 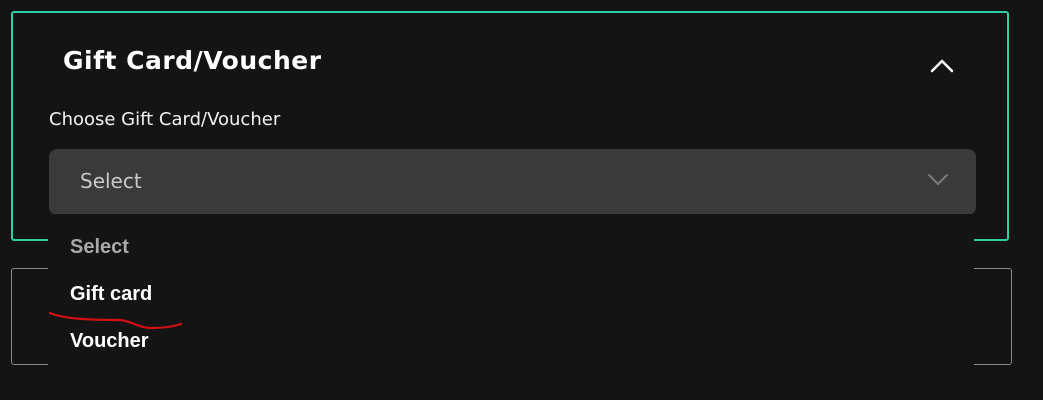 I want to click on chevron-up-icon, so click(x=942, y=66).